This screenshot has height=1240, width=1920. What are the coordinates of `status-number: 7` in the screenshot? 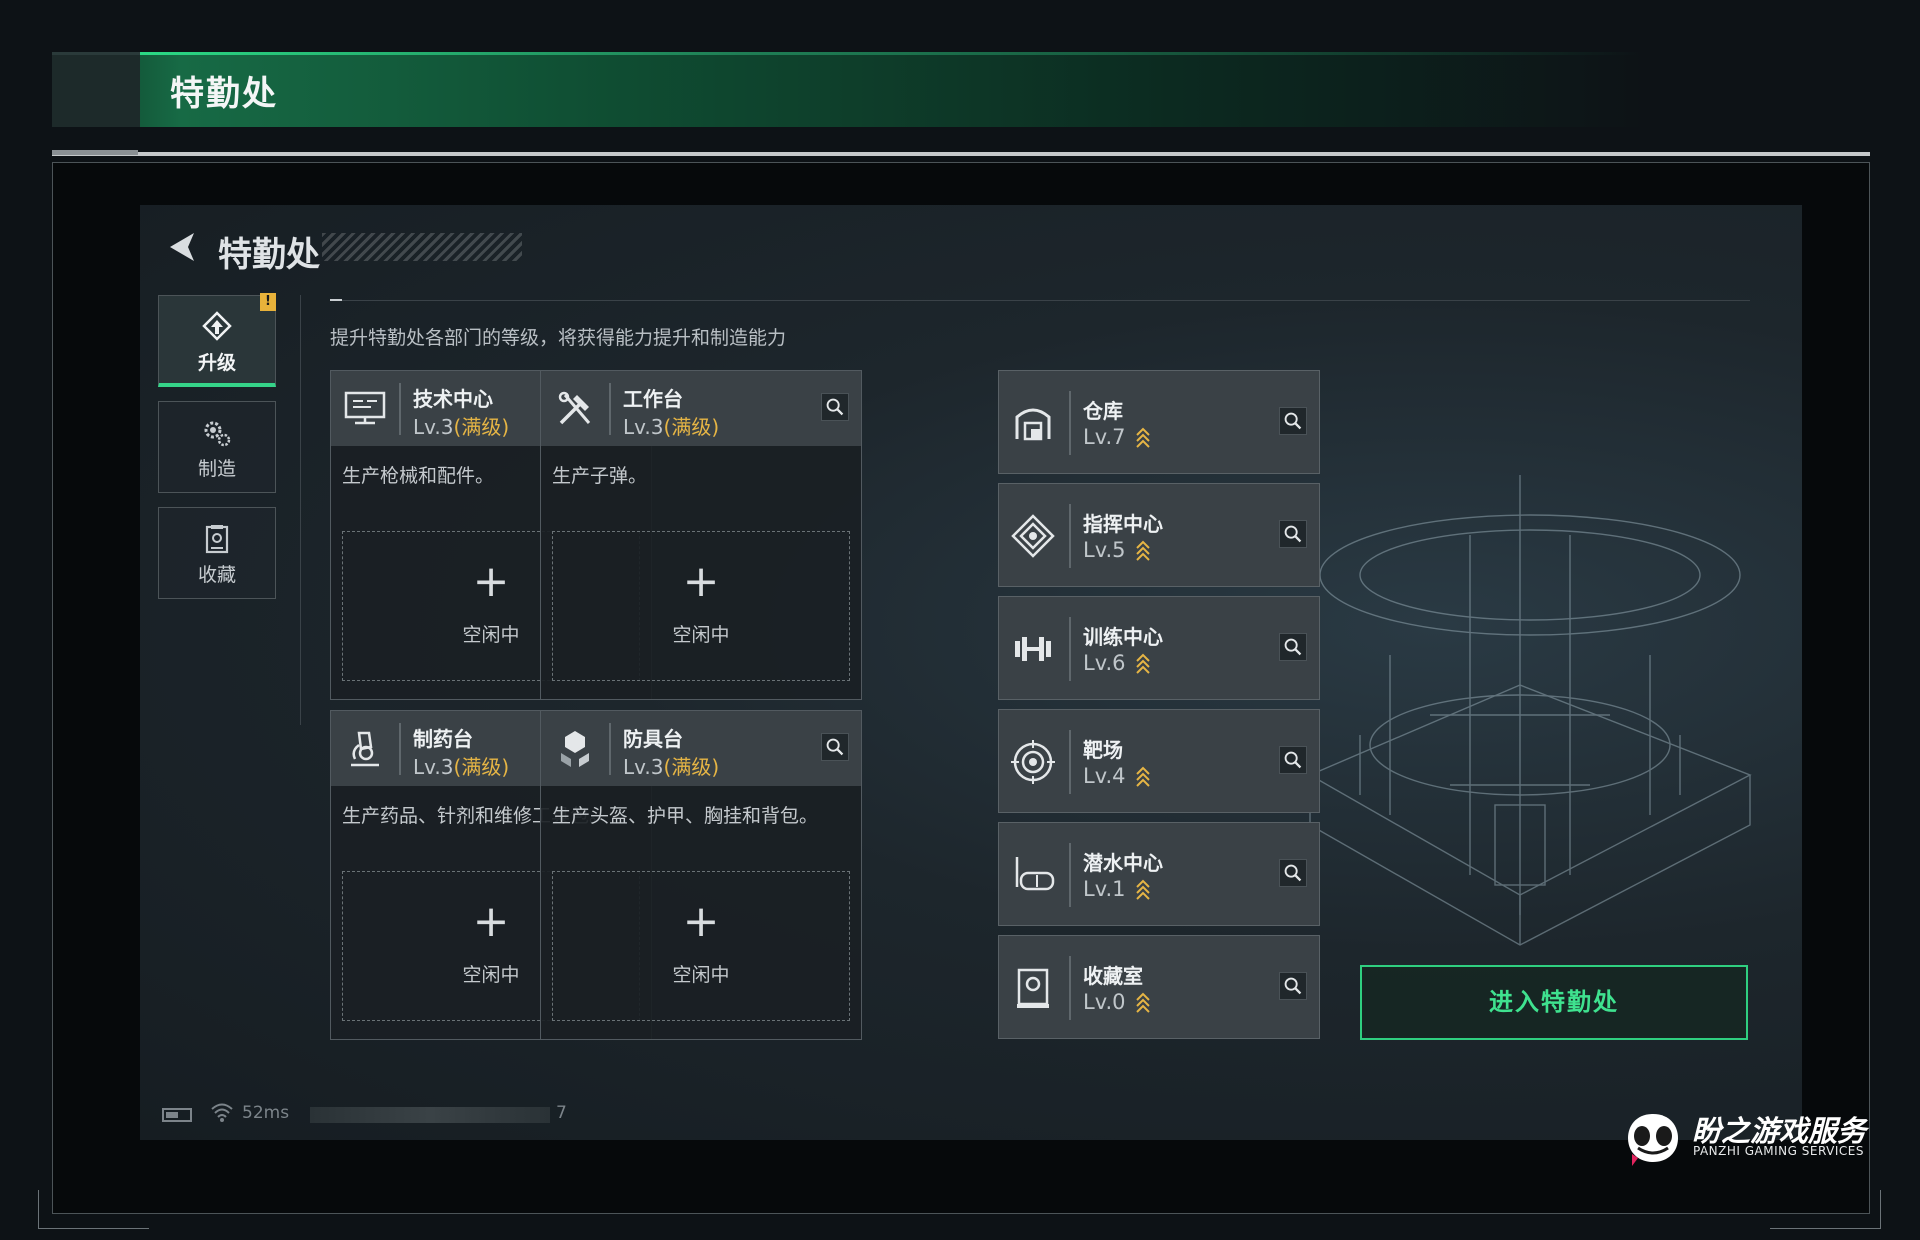 It's located at (561, 1113).